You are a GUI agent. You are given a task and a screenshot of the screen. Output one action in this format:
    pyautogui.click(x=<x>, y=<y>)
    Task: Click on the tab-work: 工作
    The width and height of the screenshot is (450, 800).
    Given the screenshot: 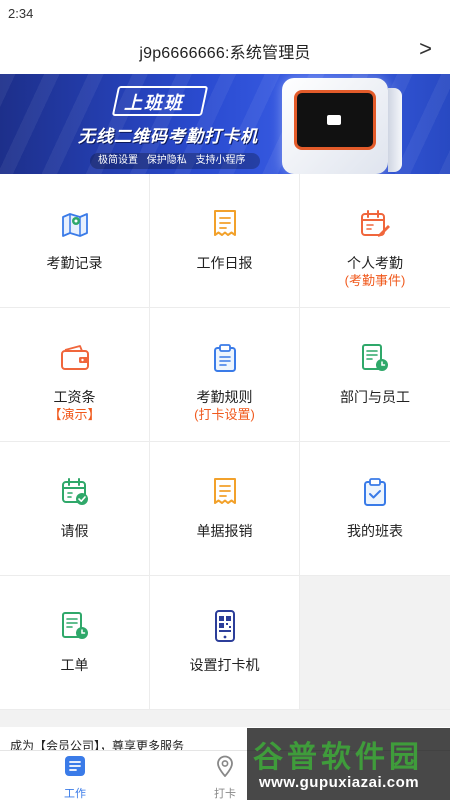 What is the action you would take?
    pyautogui.click(x=75, y=777)
    